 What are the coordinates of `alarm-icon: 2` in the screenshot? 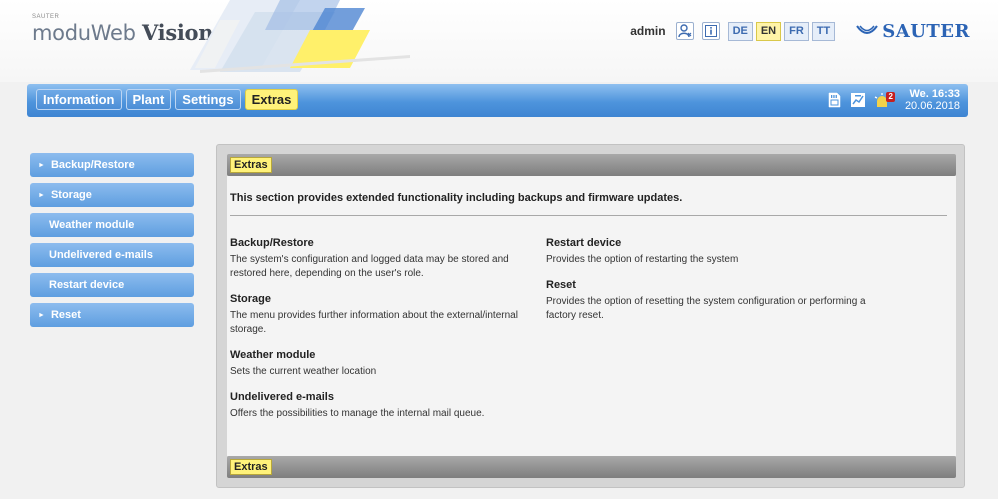 It's located at (884, 100).